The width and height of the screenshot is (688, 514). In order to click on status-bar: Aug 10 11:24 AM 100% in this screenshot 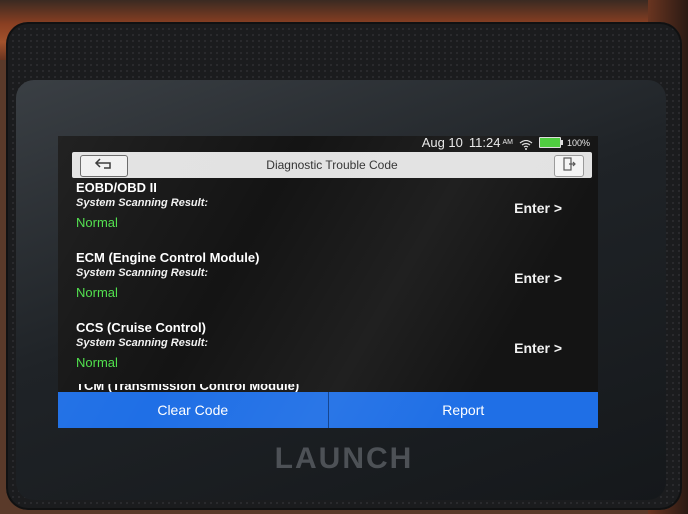, I will do `click(328, 144)`.